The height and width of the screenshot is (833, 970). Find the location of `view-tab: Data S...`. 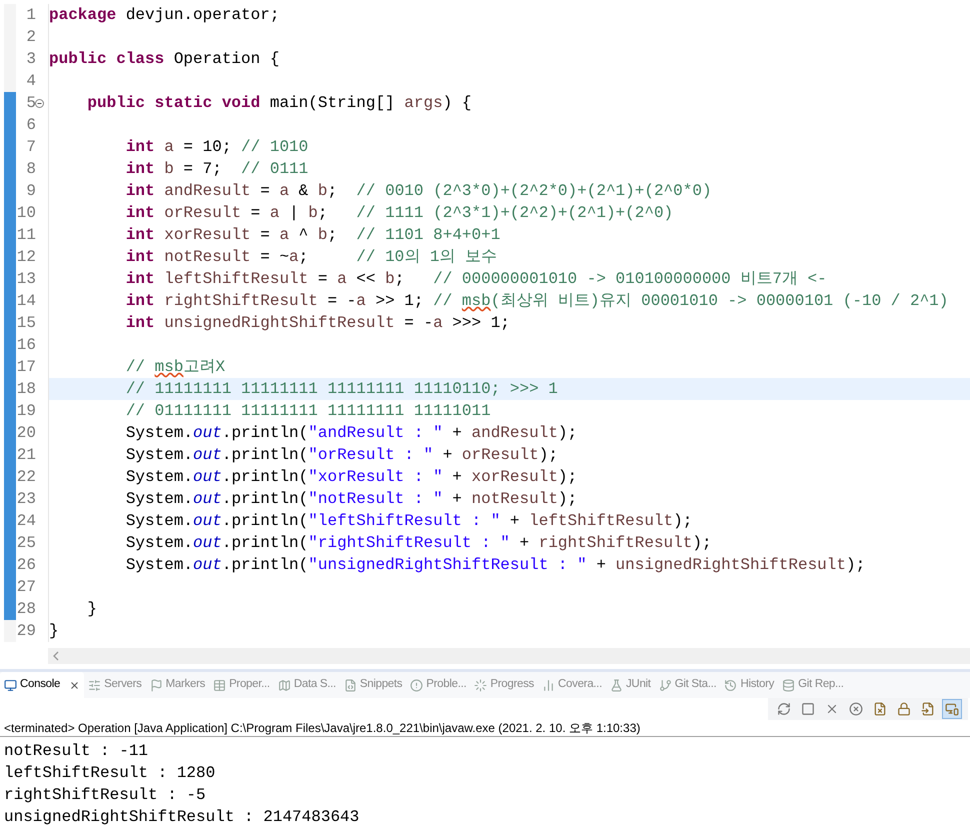

view-tab: Data S... is located at coordinates (307, 685).